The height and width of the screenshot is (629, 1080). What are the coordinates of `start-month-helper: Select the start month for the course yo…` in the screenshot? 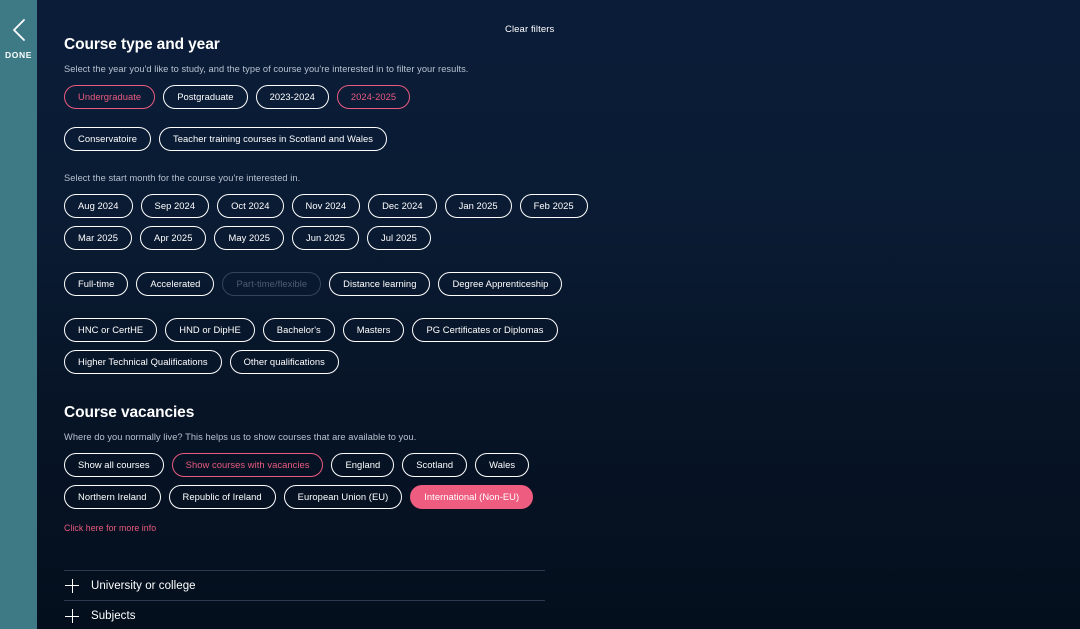 It's located at (182, 178).